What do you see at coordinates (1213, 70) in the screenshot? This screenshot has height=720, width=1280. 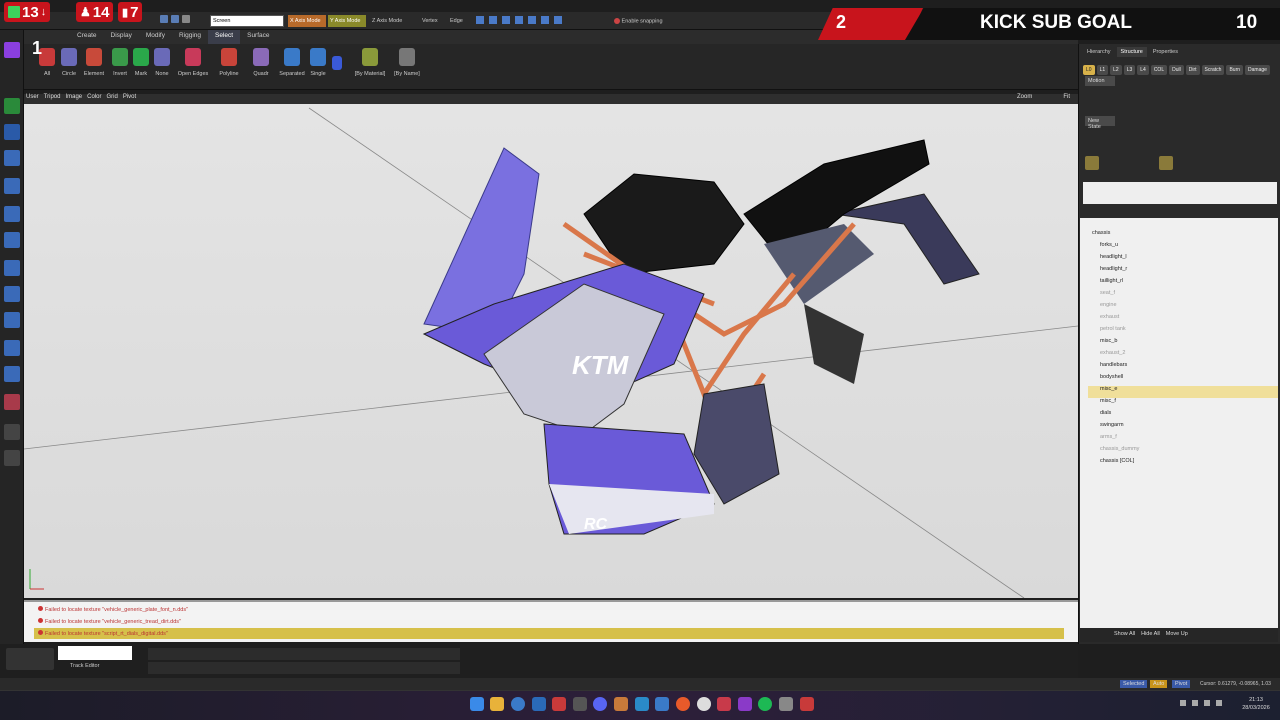 I see `chip-scratch: Scratch` at bounding box center [1213, 70].